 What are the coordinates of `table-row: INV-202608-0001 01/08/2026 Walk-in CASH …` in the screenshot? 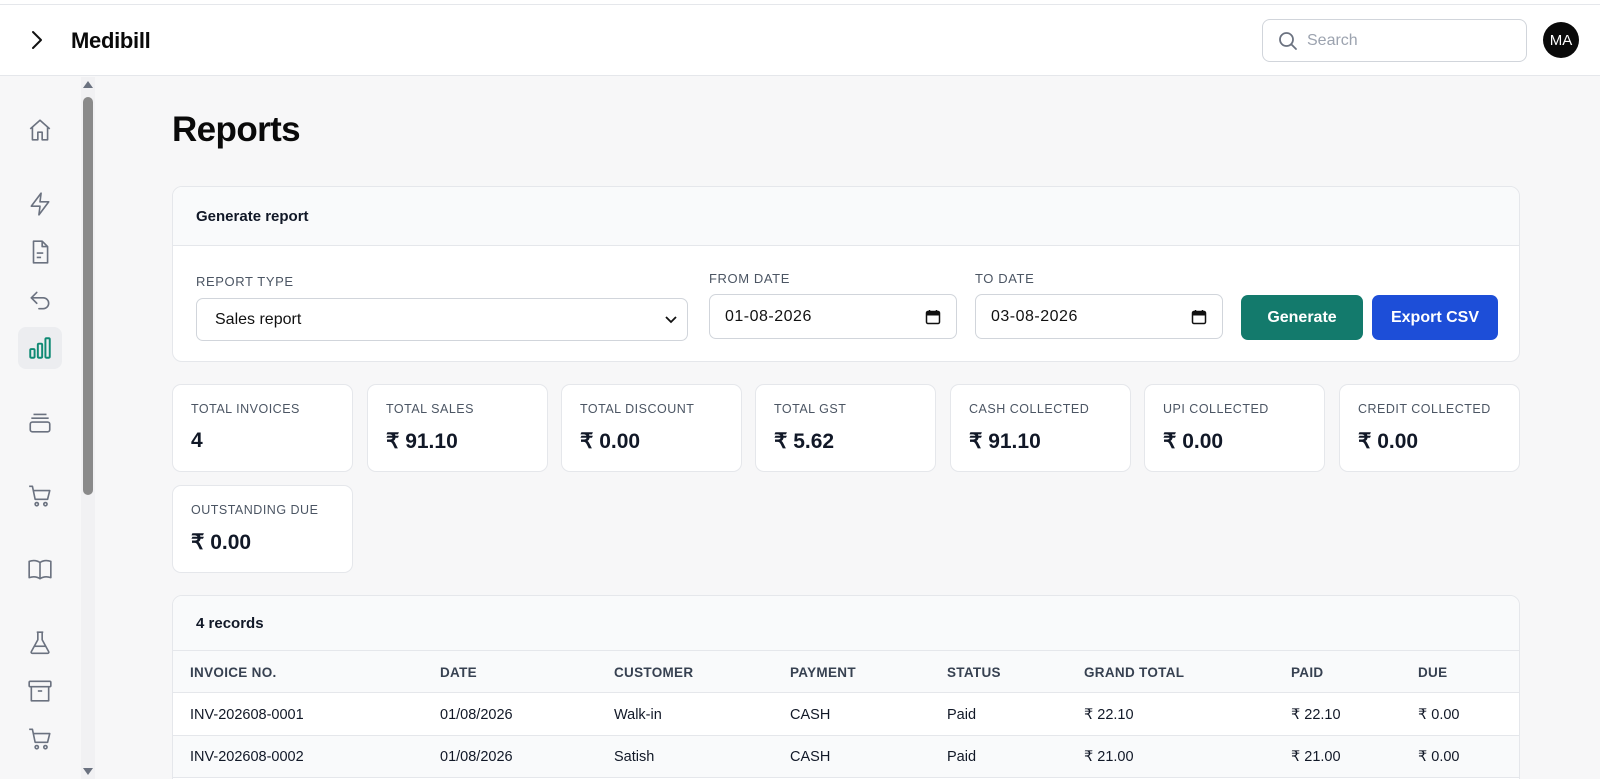 It's located at (846, 715).